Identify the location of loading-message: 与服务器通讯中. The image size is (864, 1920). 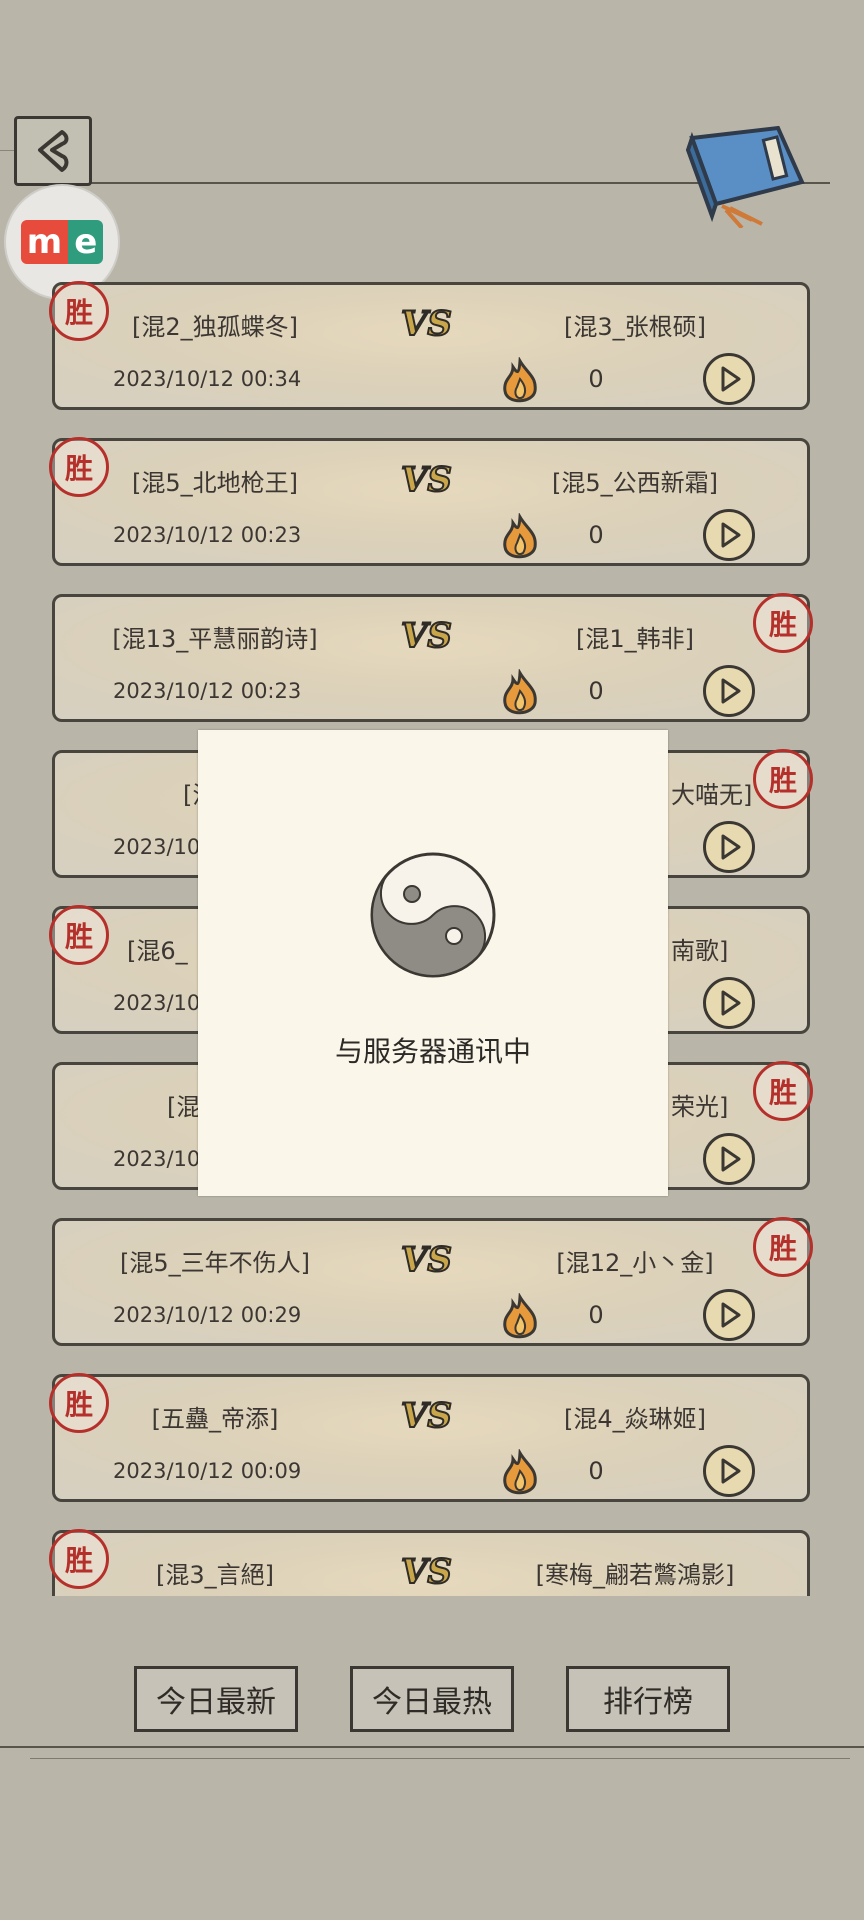
(432, 1051).